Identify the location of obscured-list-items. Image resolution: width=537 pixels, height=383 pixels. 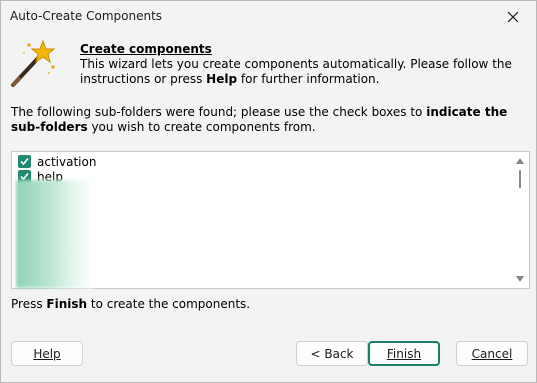
(55, 234).